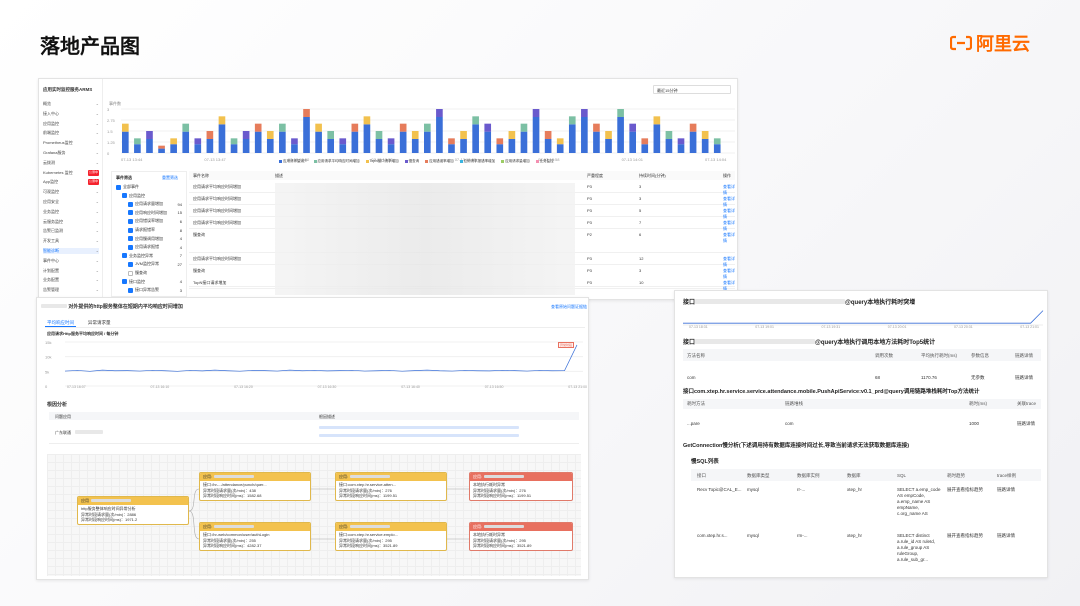  What do you see at coordinates (71, 241) in the screenshot?
I see `sidebar-item: 开发工具 ⌄` at bounding box center [71, 241].